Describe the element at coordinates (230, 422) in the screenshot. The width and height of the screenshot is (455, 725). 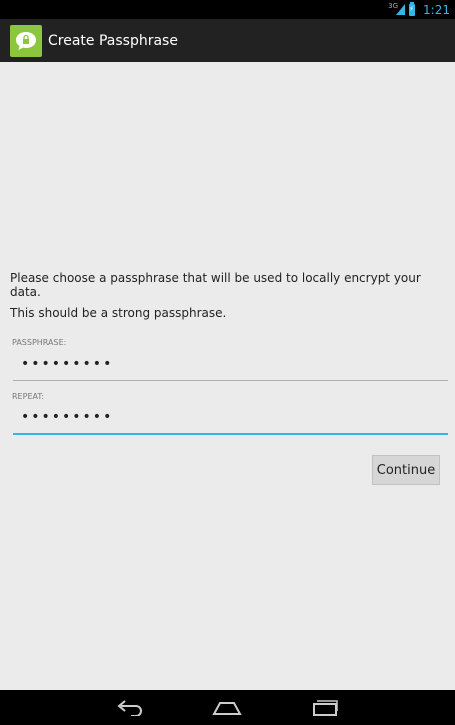
I see `repeat-field: •••••••••` at that location.